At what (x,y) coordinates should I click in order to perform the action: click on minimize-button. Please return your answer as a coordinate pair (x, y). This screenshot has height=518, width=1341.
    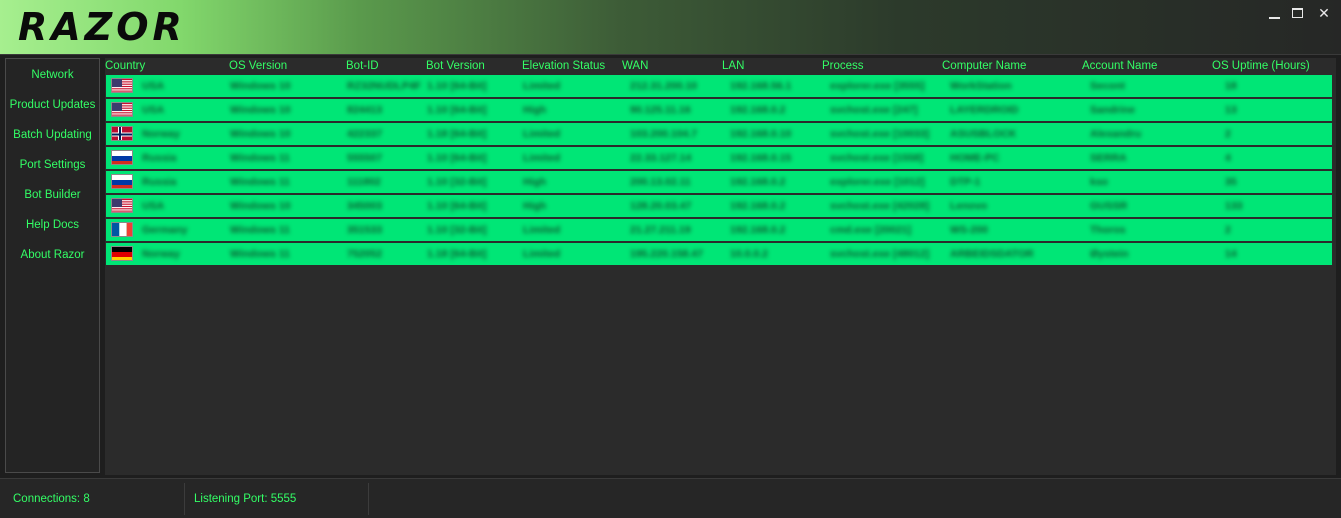
    Looking at the image, I should click on (1275, 14).